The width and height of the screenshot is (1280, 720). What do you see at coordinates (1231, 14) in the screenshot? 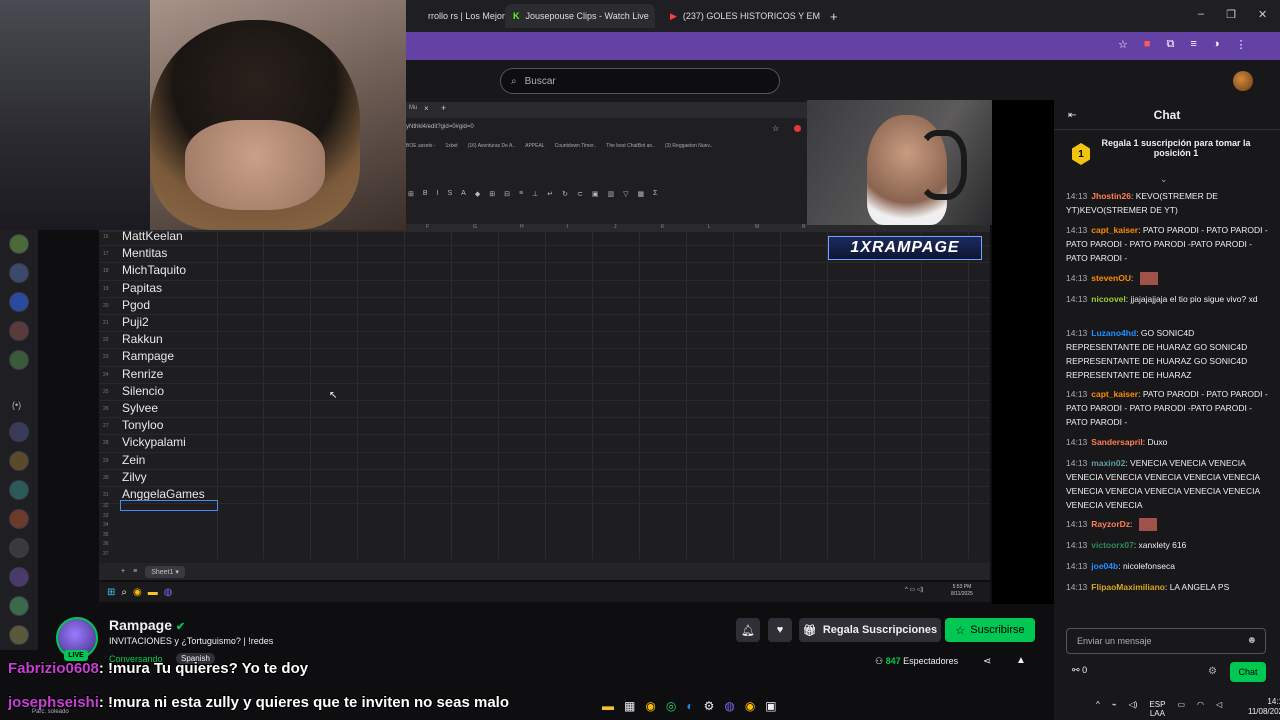
I see `restore-icon: ❐` at bounding box center [1231, 14].